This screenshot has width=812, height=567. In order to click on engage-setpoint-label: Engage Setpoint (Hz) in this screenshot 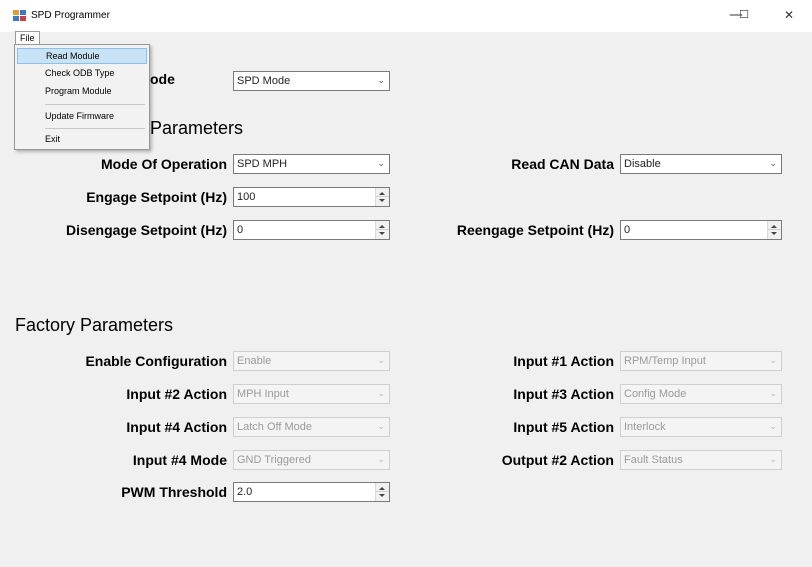, I will do `click(156, 197)`.